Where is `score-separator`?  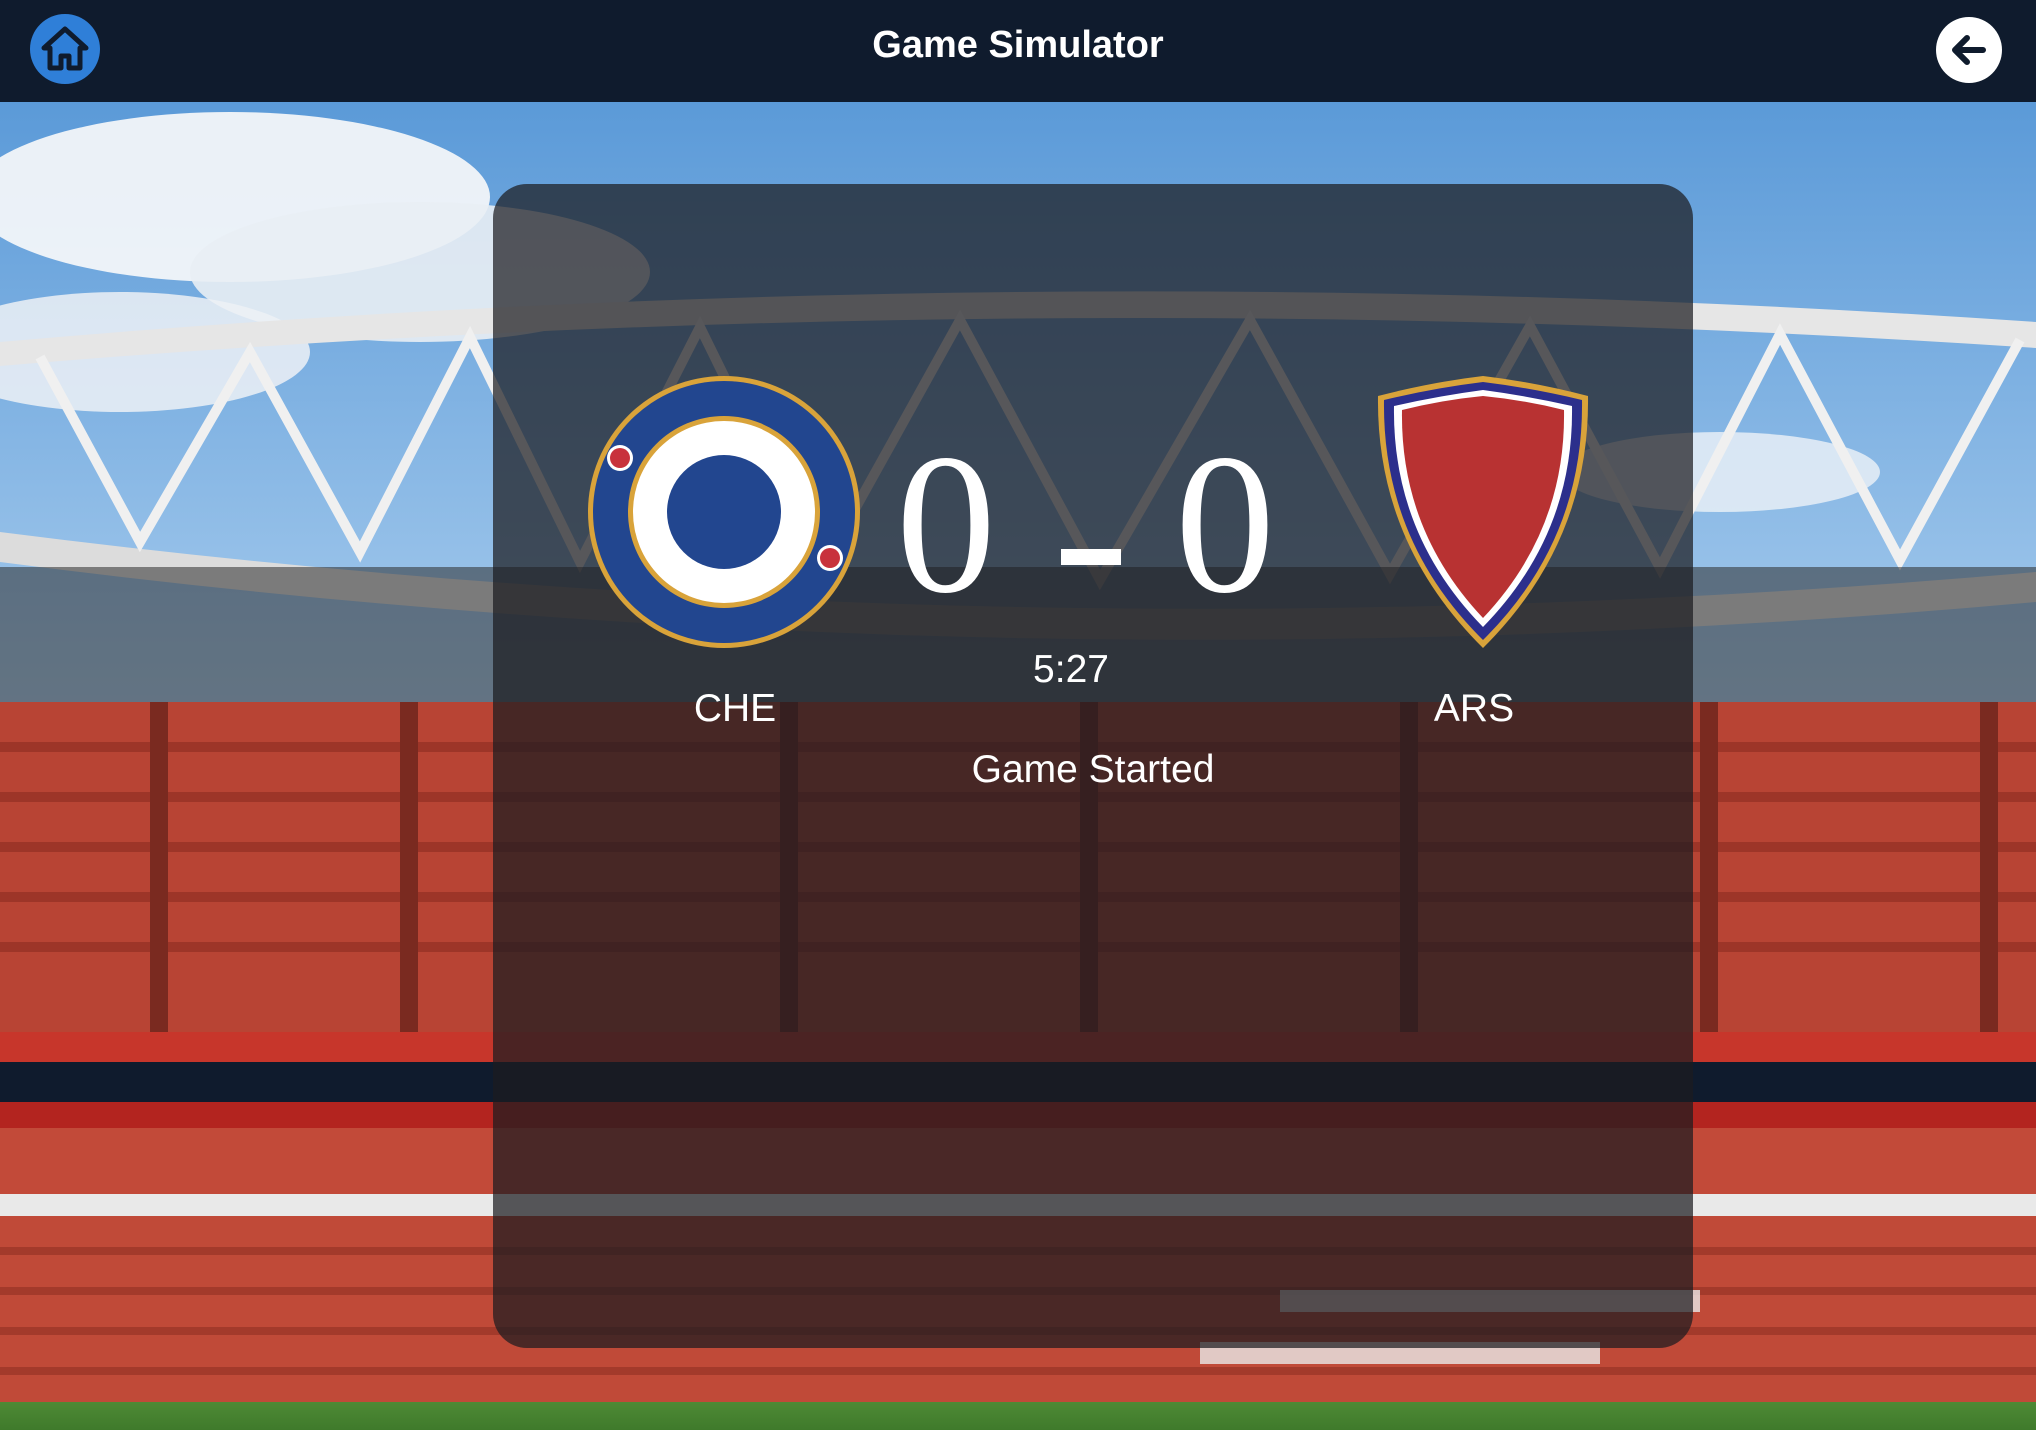
score-separator is located at coordinates (1091, 557).